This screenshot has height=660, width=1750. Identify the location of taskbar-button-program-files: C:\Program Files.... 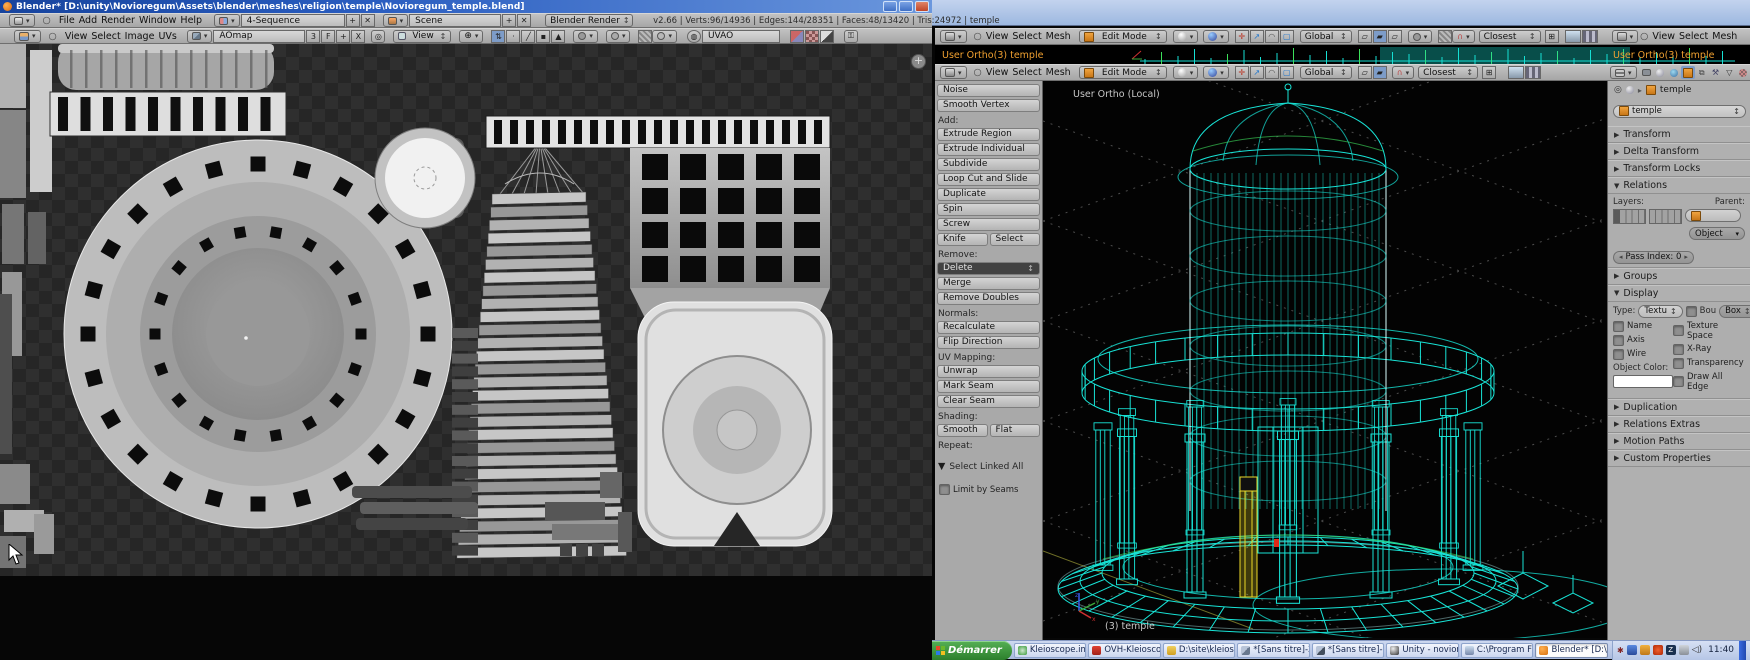
(1497, 650).